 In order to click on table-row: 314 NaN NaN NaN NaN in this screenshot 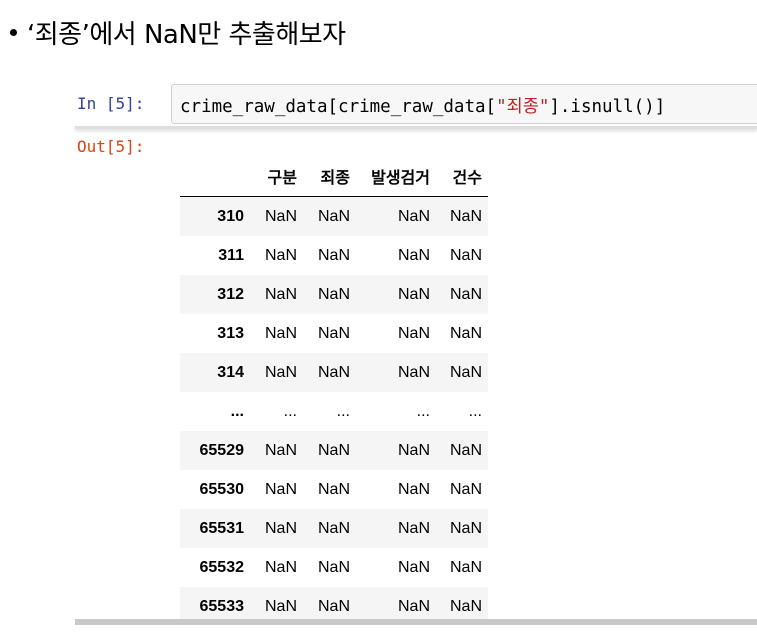, I will do `click(334, 372)`.